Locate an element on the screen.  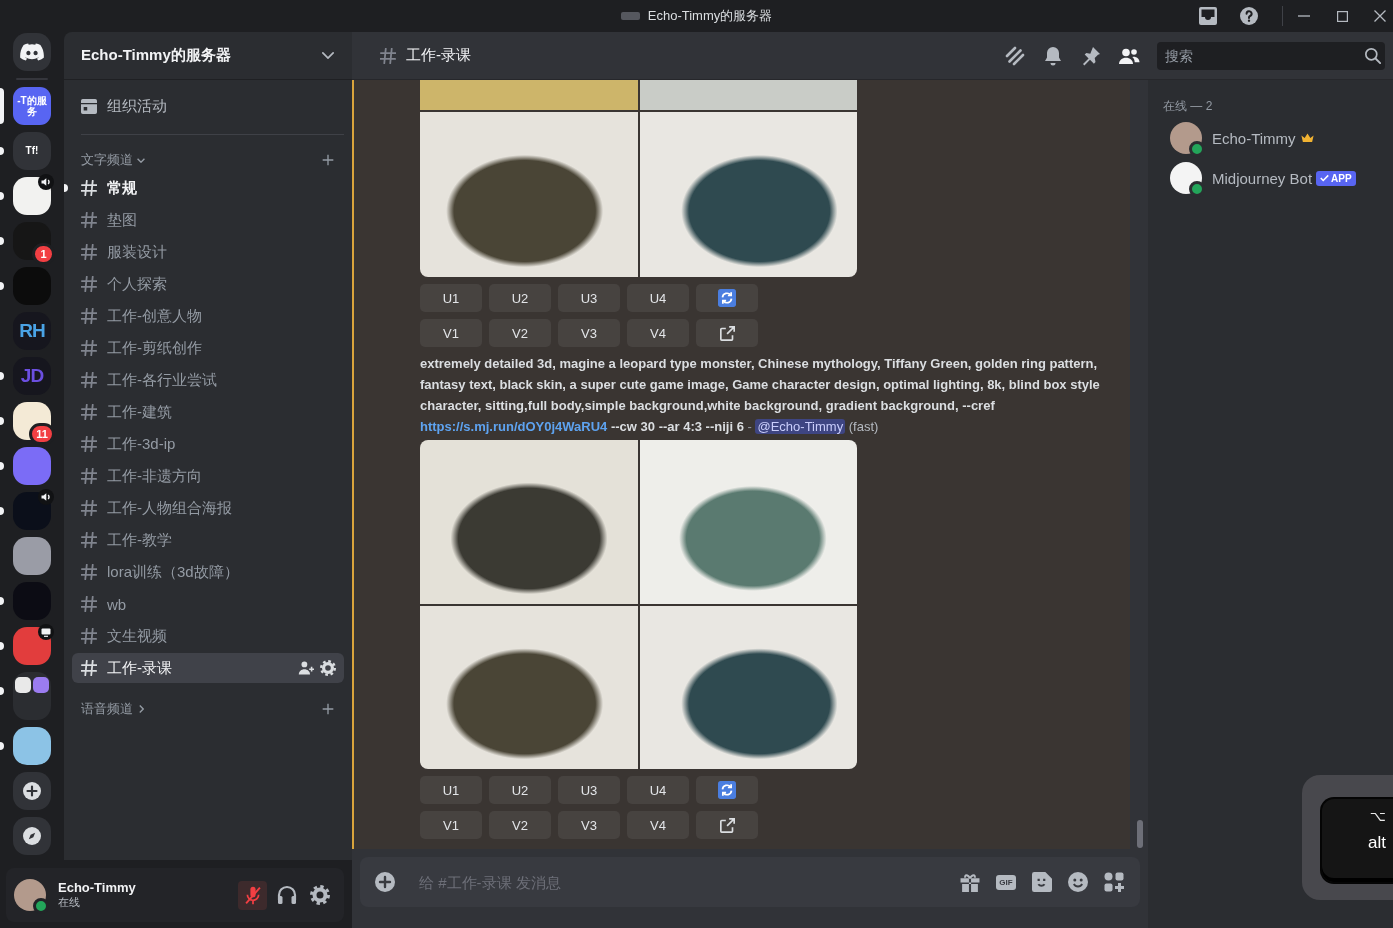
channel-item: 工作-非遗方向 is located at coordinates (208, 476).